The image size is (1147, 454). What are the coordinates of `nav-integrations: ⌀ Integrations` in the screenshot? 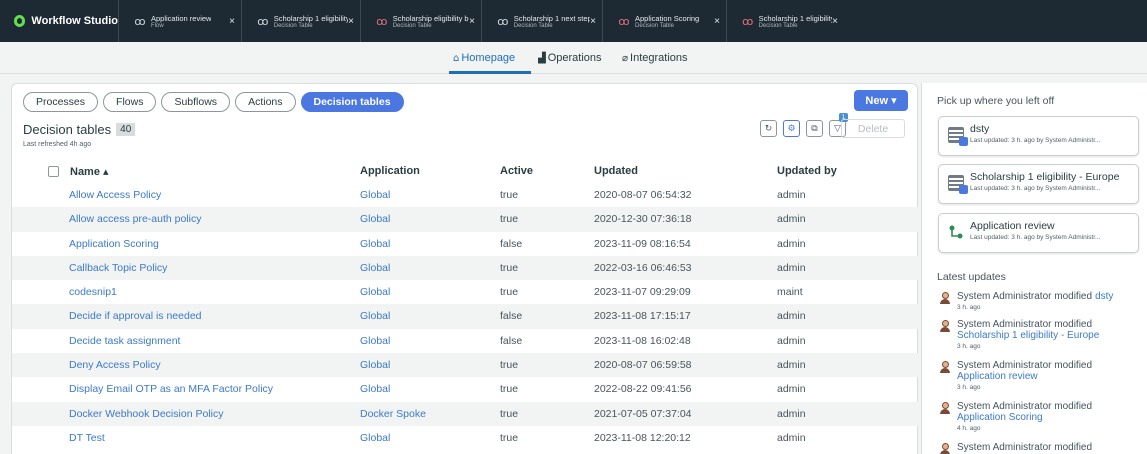 It's located at (655, 58).